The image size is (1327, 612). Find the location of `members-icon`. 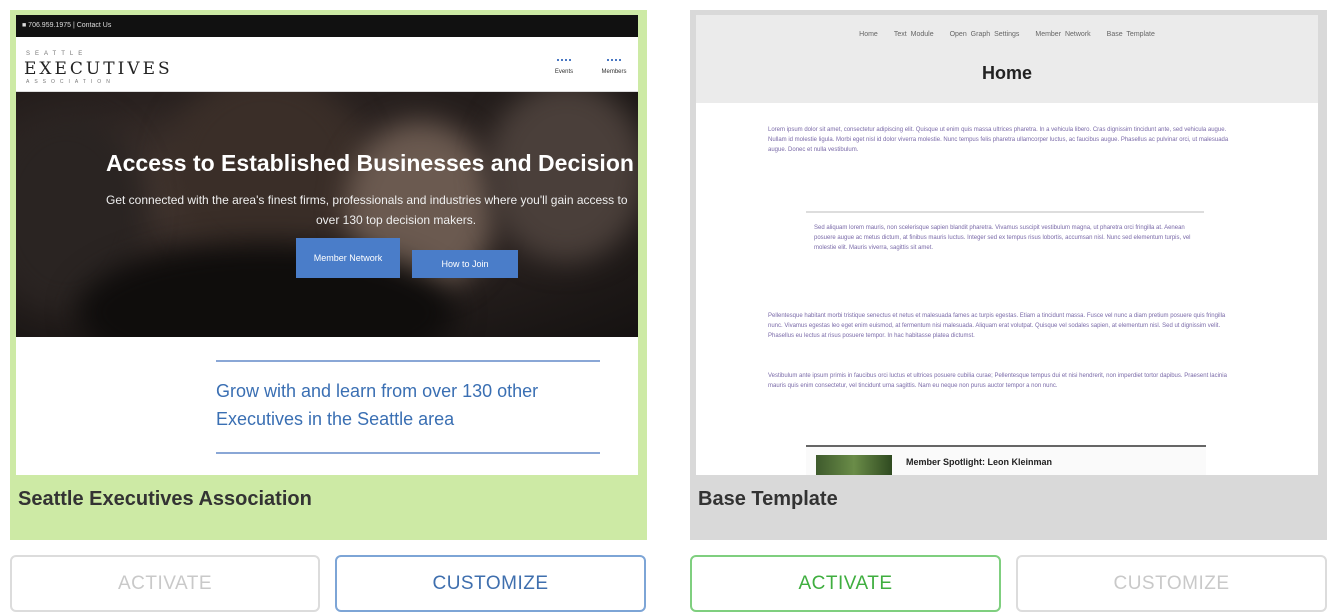

members-icon is located at coordinates (614, 56).